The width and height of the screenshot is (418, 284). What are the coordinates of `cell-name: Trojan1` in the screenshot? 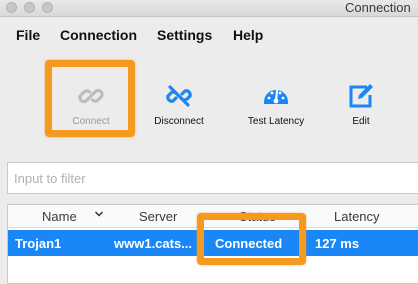 It's located at (38, 243).